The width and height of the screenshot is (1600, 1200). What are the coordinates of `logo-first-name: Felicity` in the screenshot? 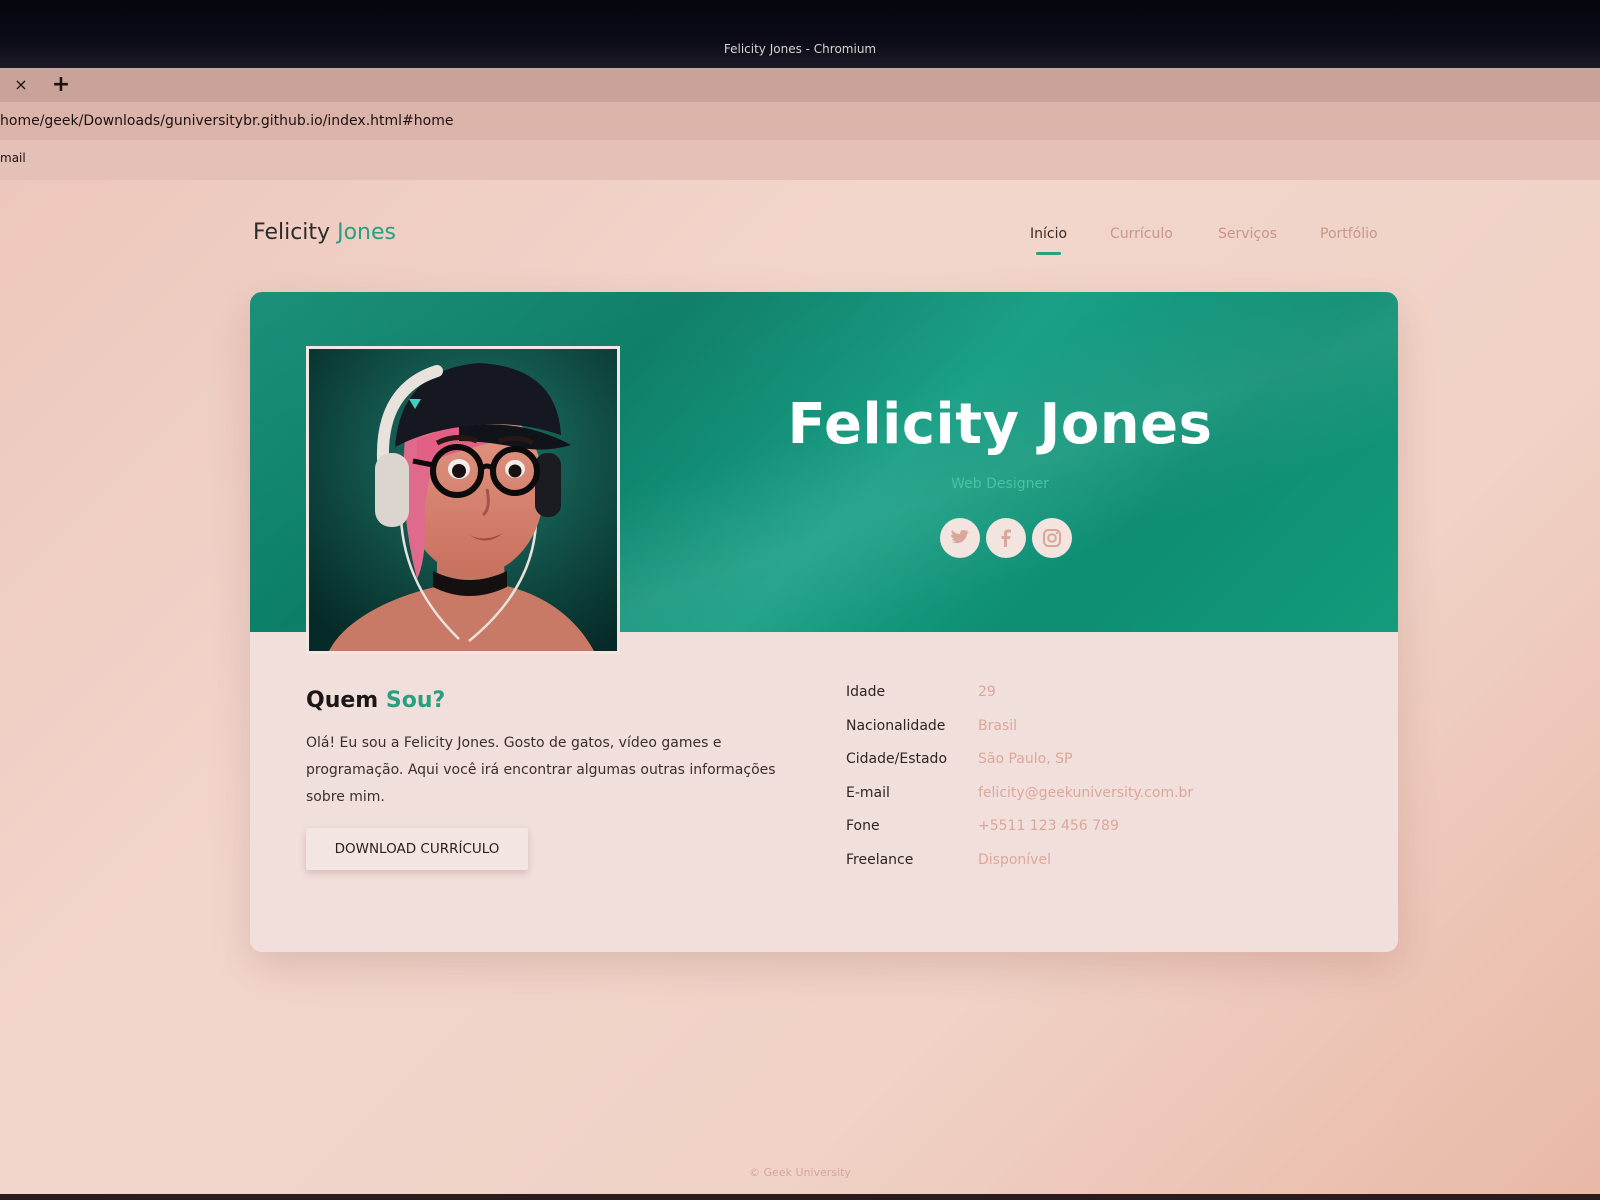 It's located at (292, 232).